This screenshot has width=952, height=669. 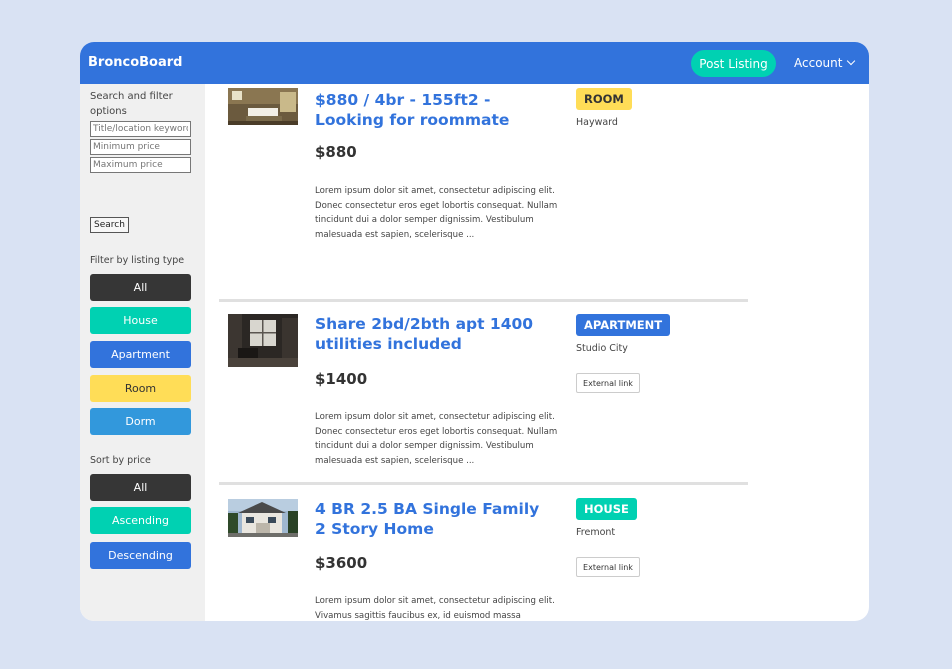 I want to click on filter-apartment-button: Apartment, so click(x=140, y=354).